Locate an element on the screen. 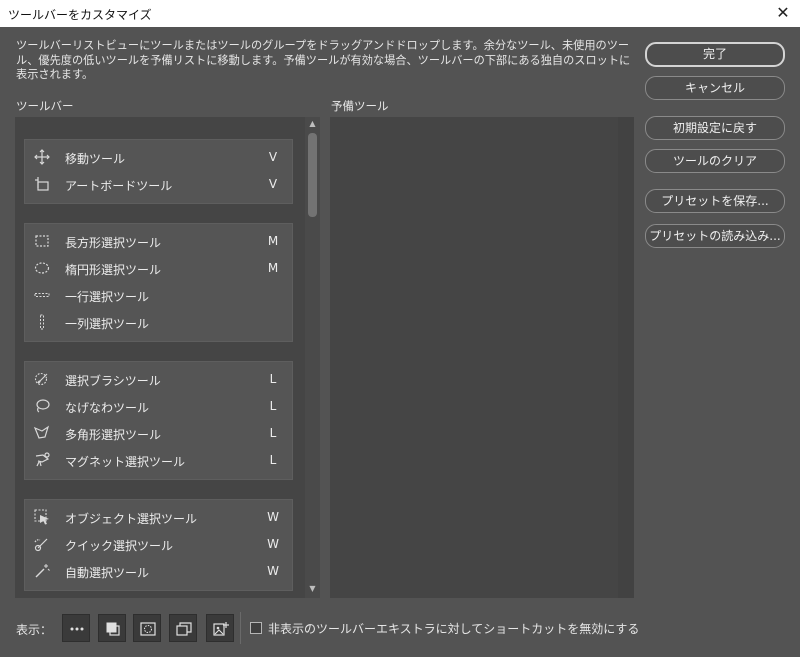 Image resolution: width=800 pixels, height=657 pixels. tool-name: 選択ブラシツール is located at coordinates (113, 381).